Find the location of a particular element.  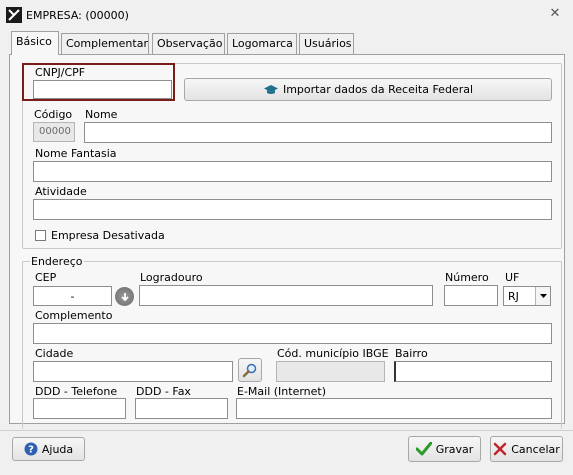

complemento-input is located at coordinates (292, 333).